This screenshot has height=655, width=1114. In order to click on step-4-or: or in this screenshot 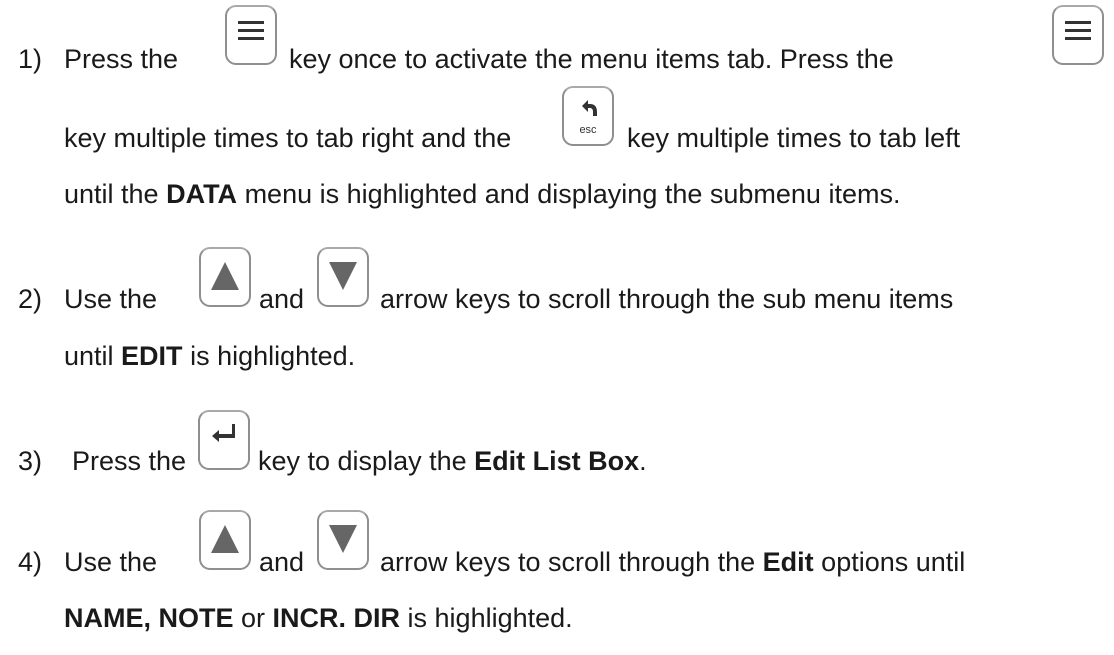, I will do `click(253, 618)`.